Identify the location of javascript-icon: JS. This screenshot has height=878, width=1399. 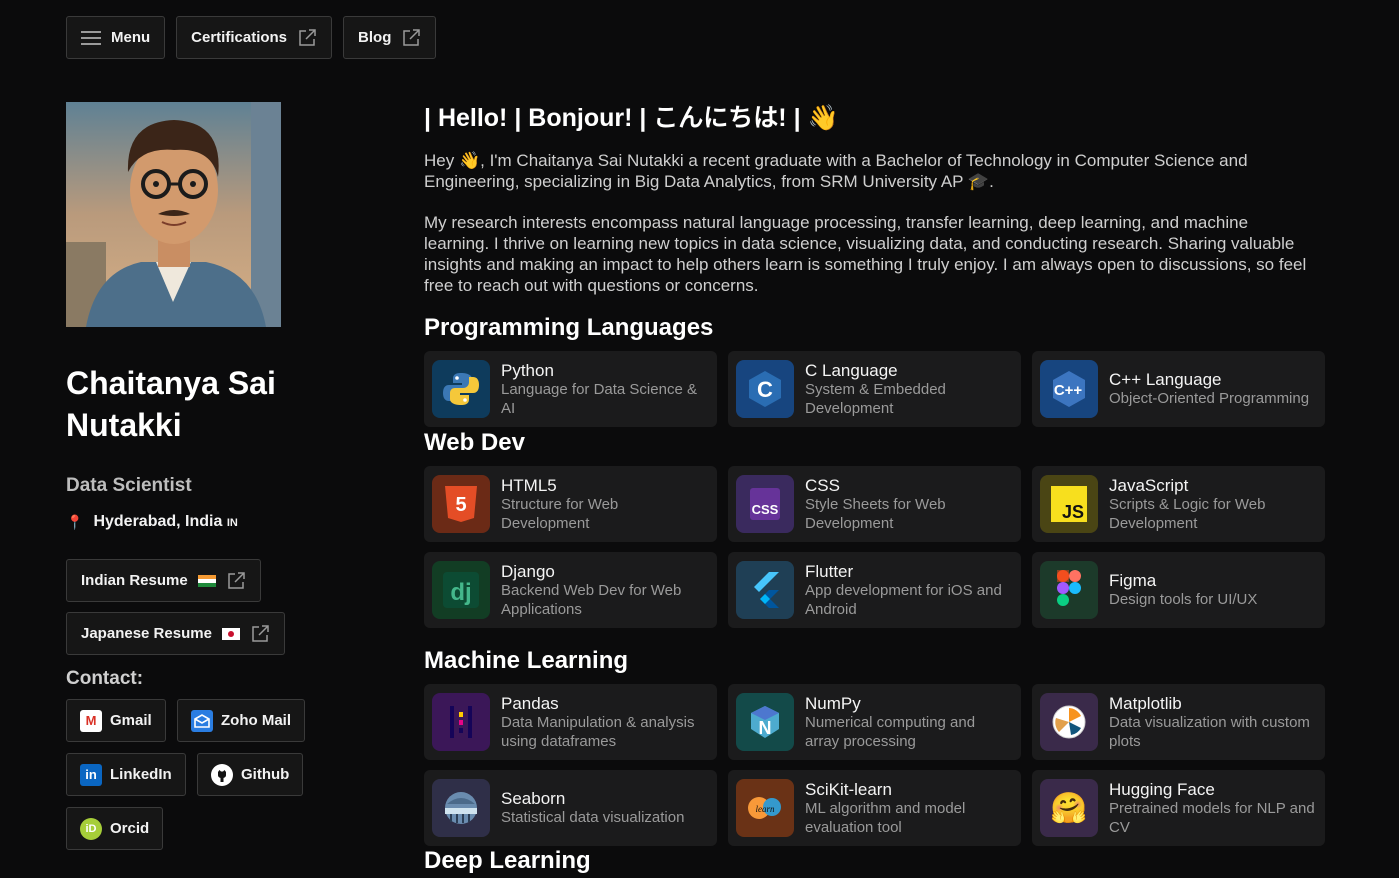
(1069, 504).